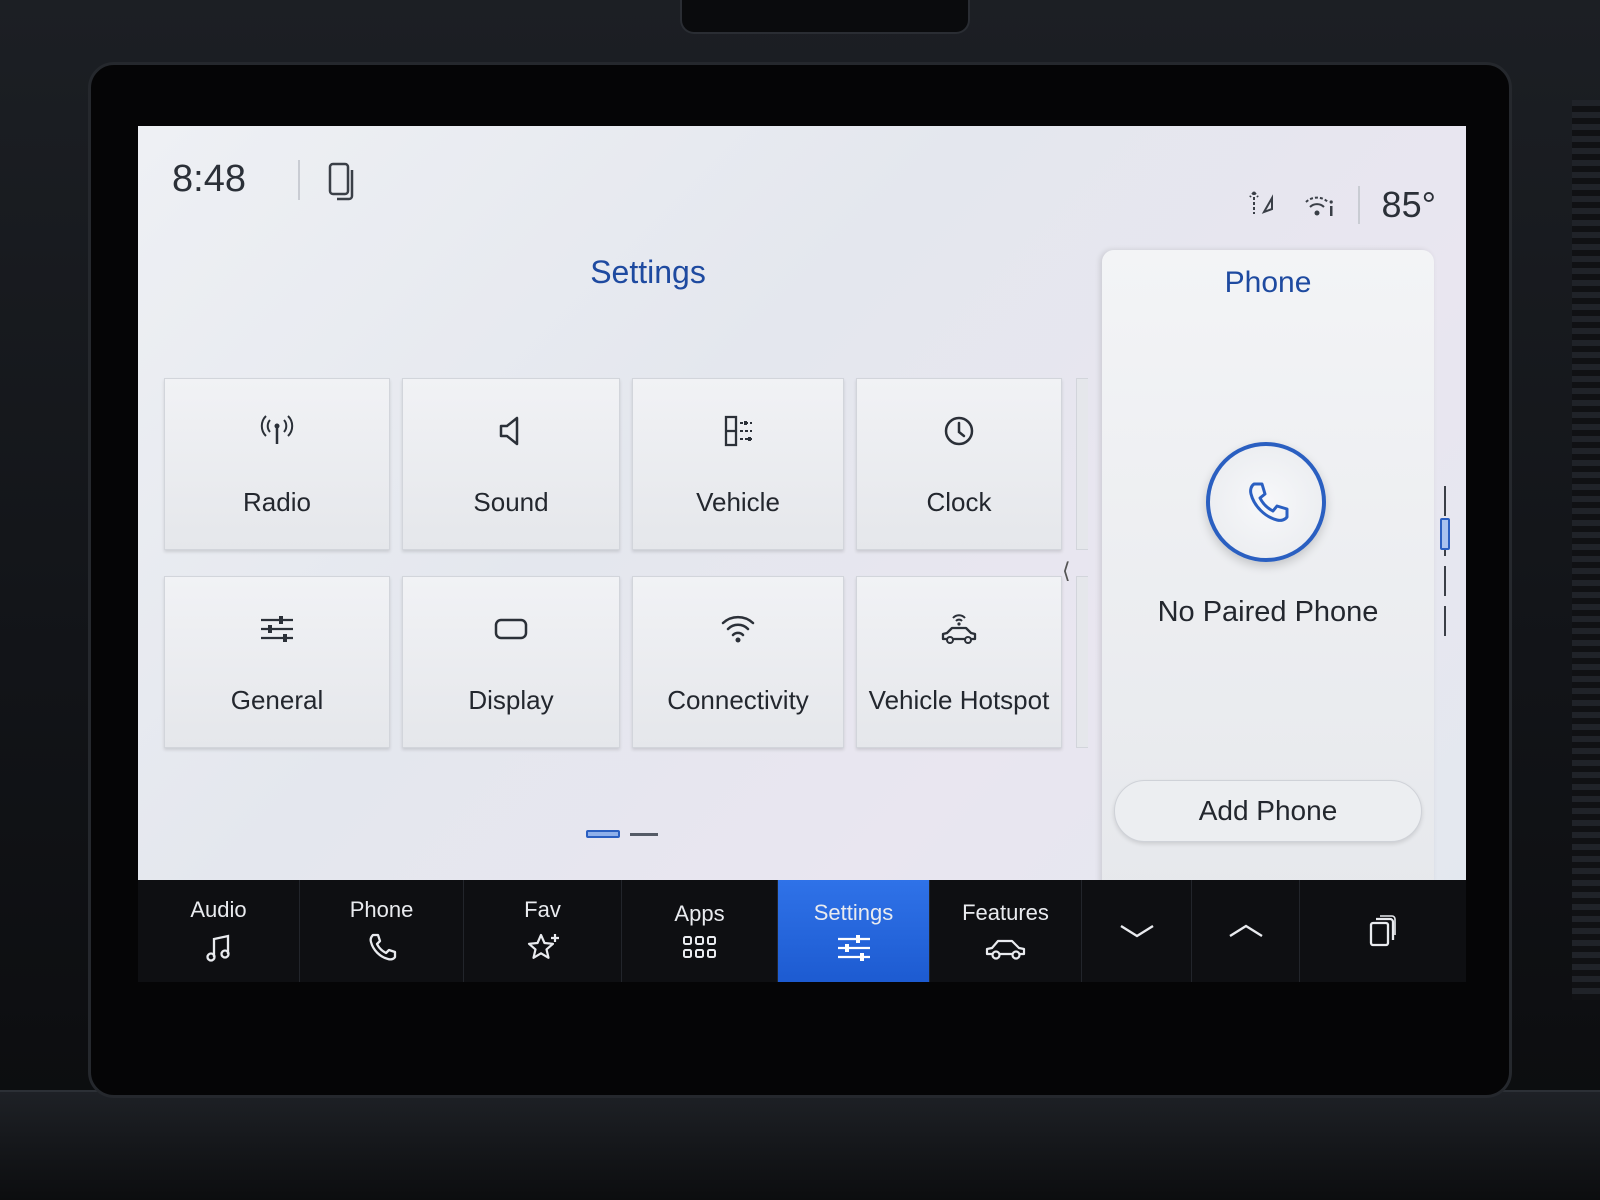  I want to click on nav-settings: Settings, so click(854, 931).